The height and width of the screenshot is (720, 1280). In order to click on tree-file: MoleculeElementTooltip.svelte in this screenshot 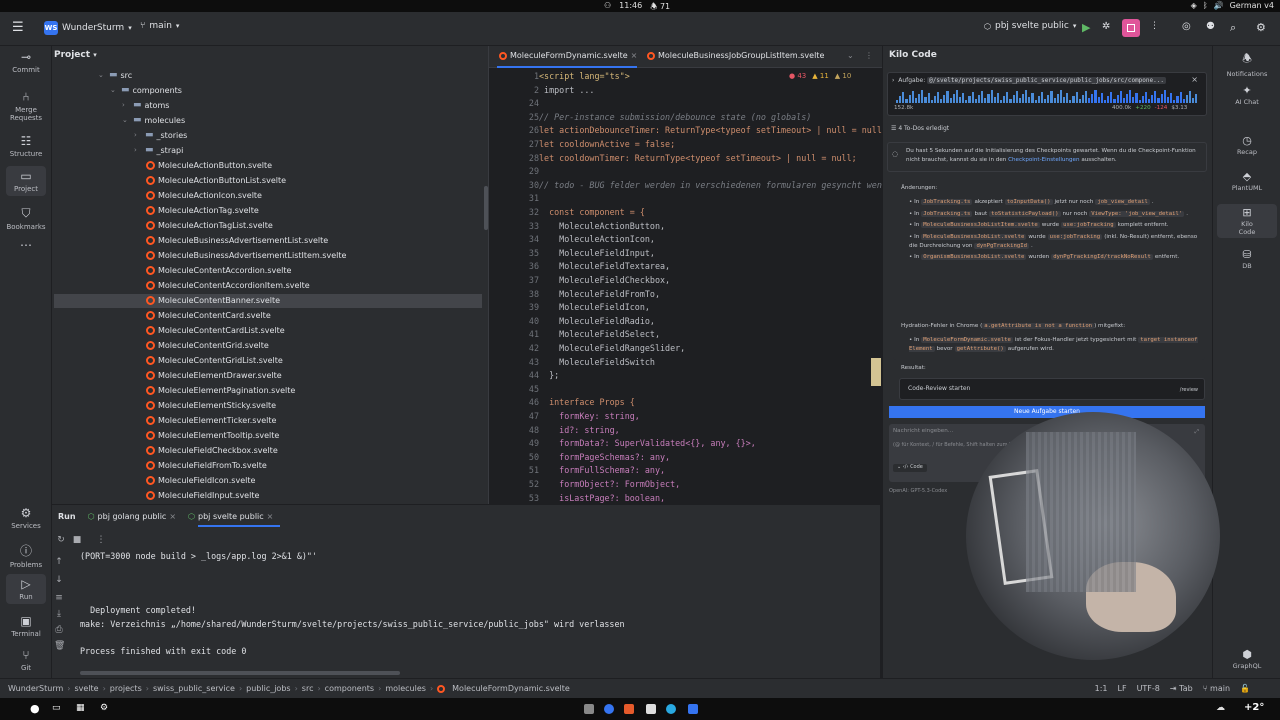, I will do `click(212, 435)`.